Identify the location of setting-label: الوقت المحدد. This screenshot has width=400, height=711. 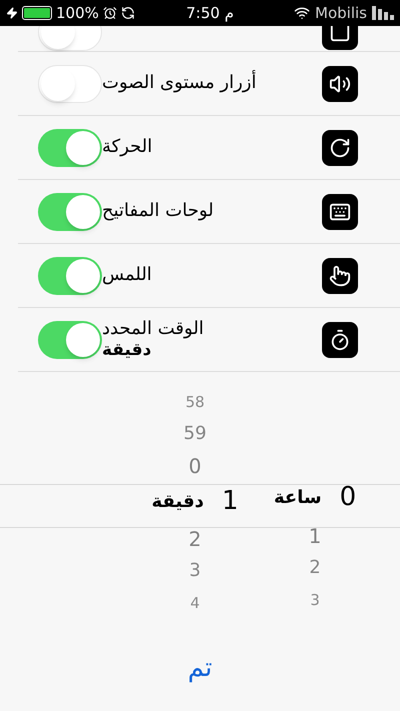
(153, 329).